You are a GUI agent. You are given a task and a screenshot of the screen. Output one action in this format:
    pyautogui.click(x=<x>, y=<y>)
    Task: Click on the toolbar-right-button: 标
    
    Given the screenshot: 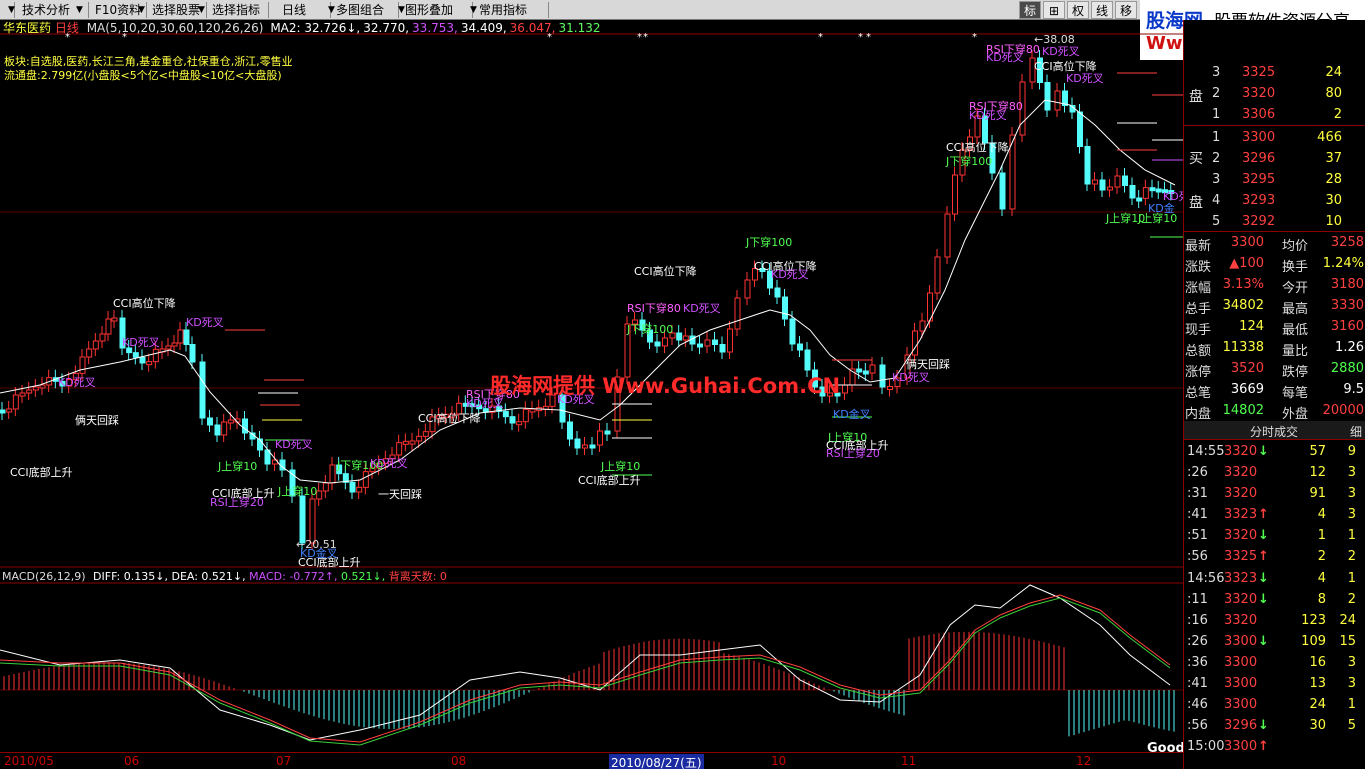 What is the action you would take?
    pyautogui.click(x=1030, y=10)
    